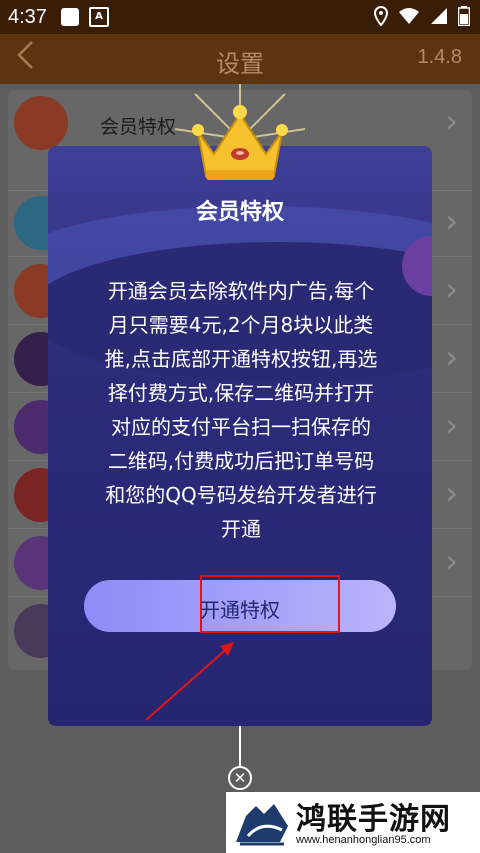 Image resolution: width=480 pixels, height=853 pixels. I want to click on dialog-body-line: 推,点击底部开通特权按钮,再选, so click(241, 359).